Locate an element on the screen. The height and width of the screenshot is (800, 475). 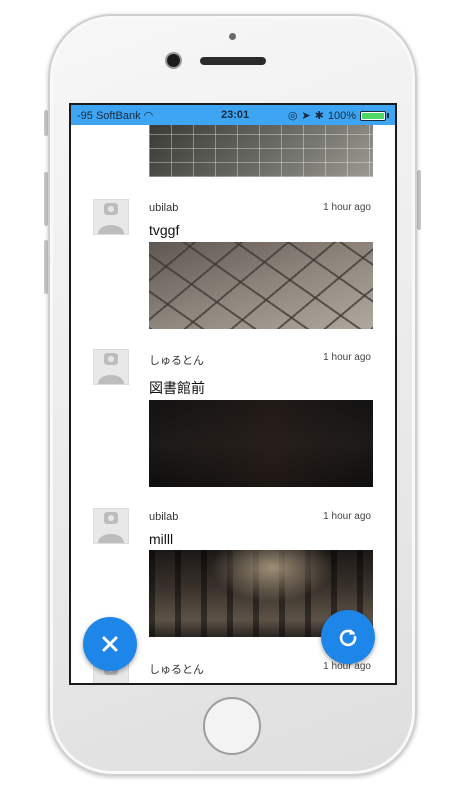
earpiece-speaker is located at coordinates (233, 61).